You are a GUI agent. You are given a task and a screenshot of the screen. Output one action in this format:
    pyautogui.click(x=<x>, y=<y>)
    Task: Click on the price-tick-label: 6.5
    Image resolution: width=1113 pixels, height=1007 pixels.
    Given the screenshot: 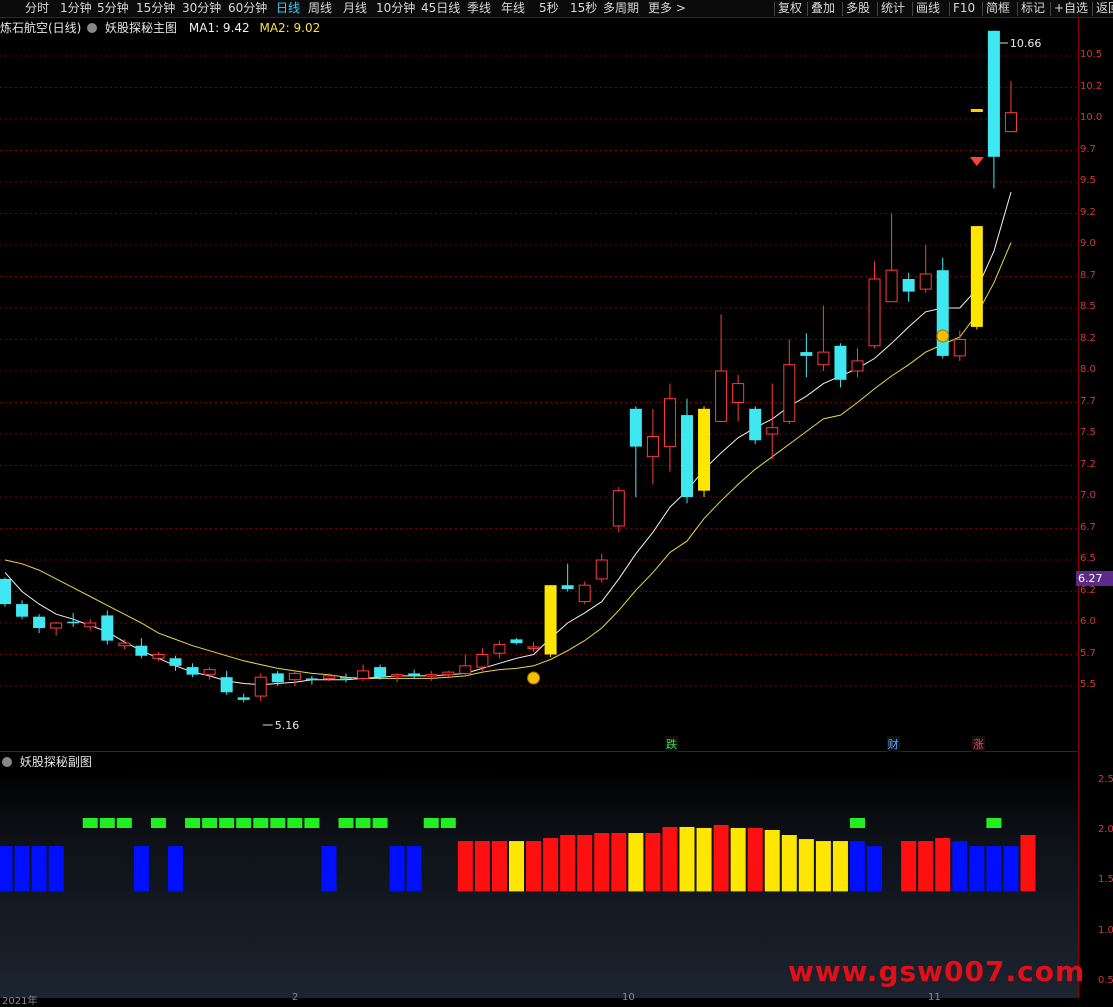 What is the action you would take?
    pyautogui.click(x=1088, y=558)
    